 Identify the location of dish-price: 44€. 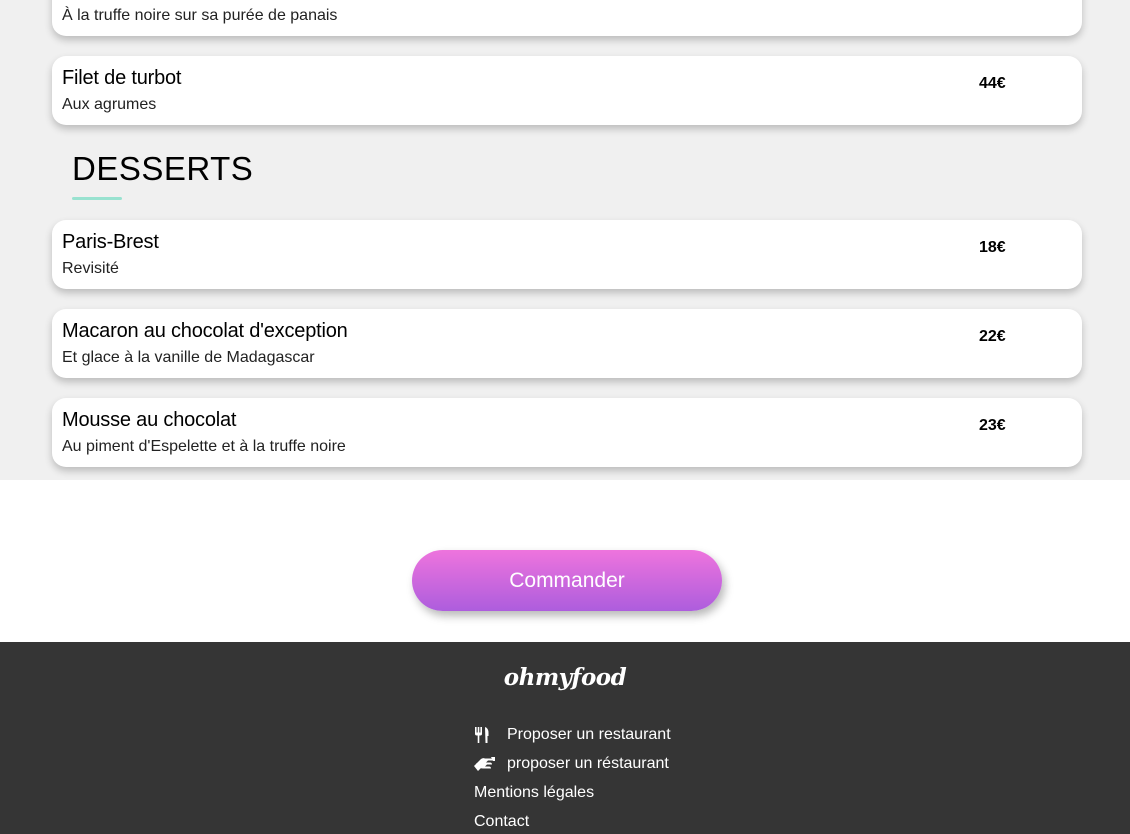
(992, 83).